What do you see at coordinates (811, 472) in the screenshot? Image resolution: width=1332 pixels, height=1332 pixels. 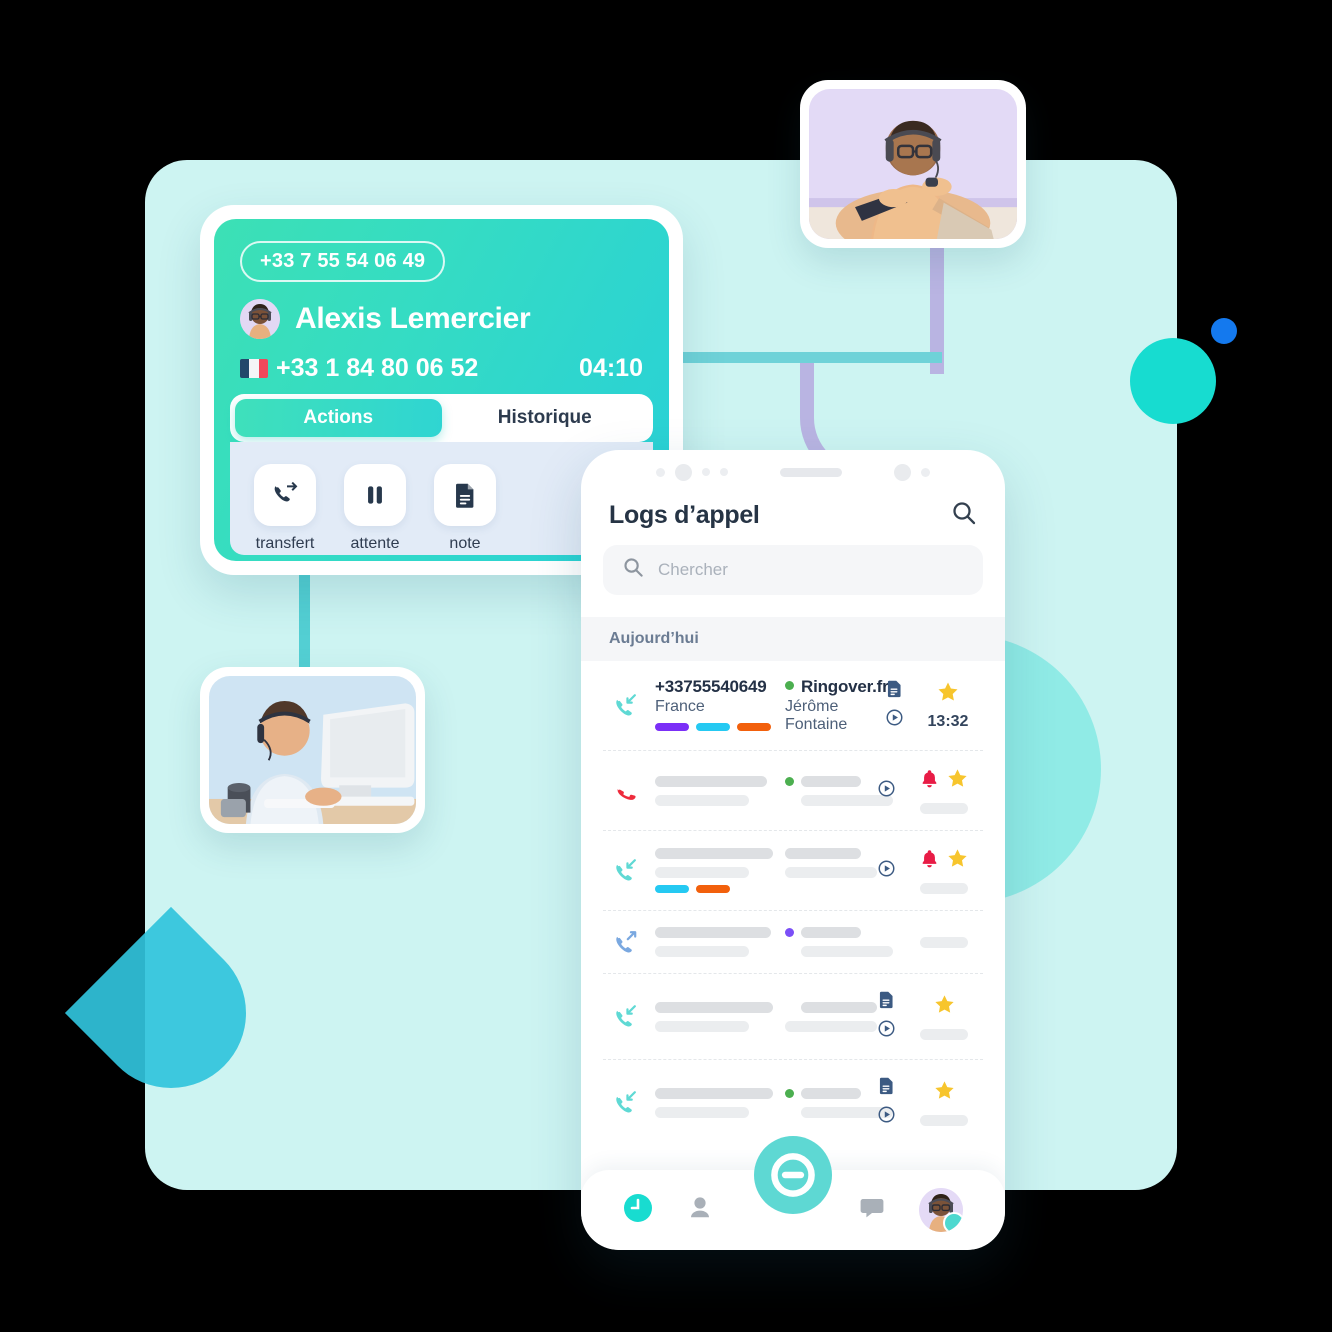 I see `status-speaker-pill` at bounding box center [811, 472].